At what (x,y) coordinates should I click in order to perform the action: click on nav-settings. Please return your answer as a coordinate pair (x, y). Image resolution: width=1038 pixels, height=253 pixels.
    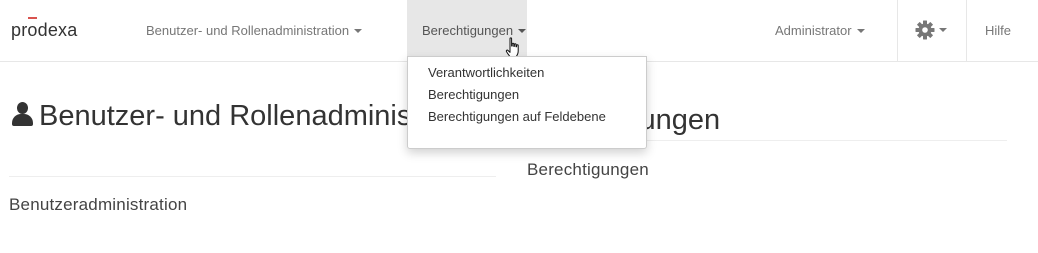
    Looking at the image, I should click on (932, 31).